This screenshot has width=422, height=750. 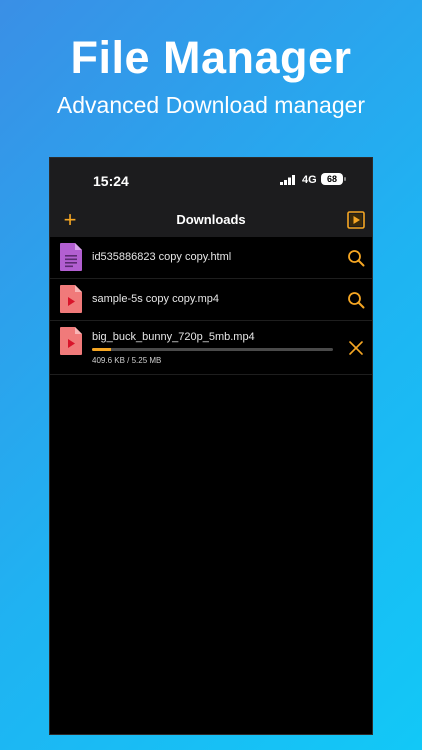 I want to click on battery-tip, so click(x=345, y=179).